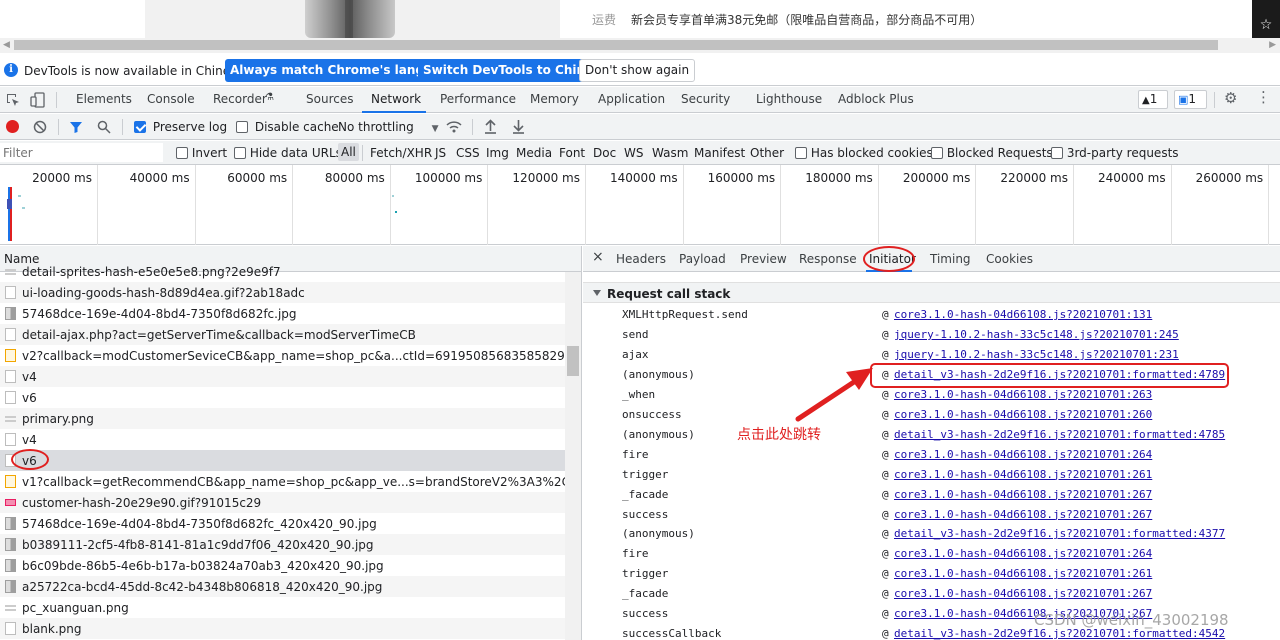 The width and height of the screenshot is (1280, 640). Describe the element at coordinates (1230, 98) in the screenshot. I see `settings-gear-icon: ⚙` at that location.